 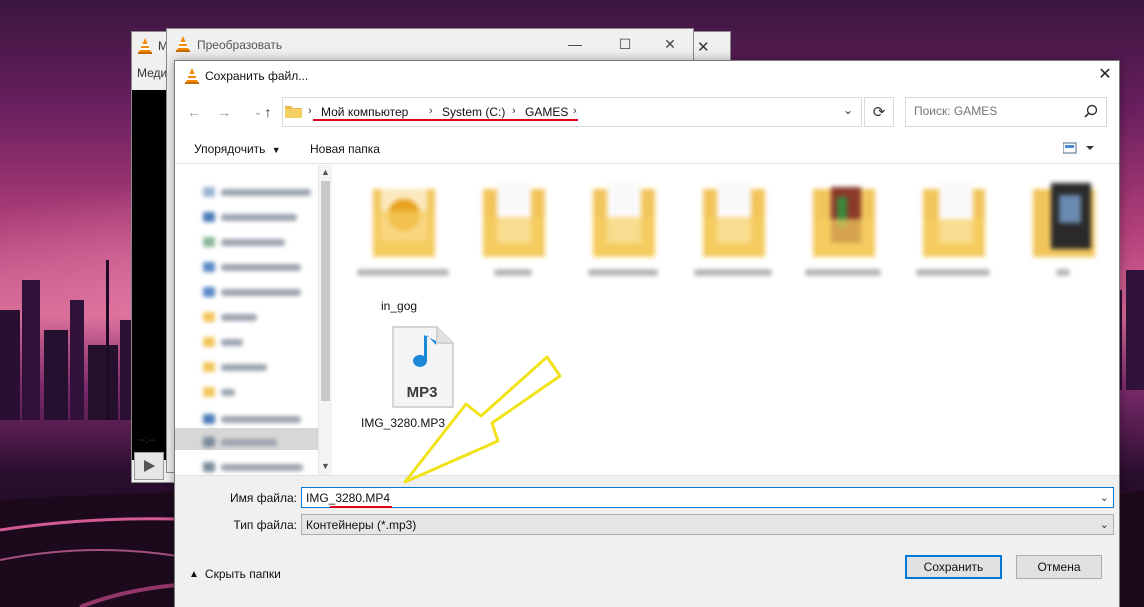 I want to click on navigation-pane, so click(x=253, y=320).